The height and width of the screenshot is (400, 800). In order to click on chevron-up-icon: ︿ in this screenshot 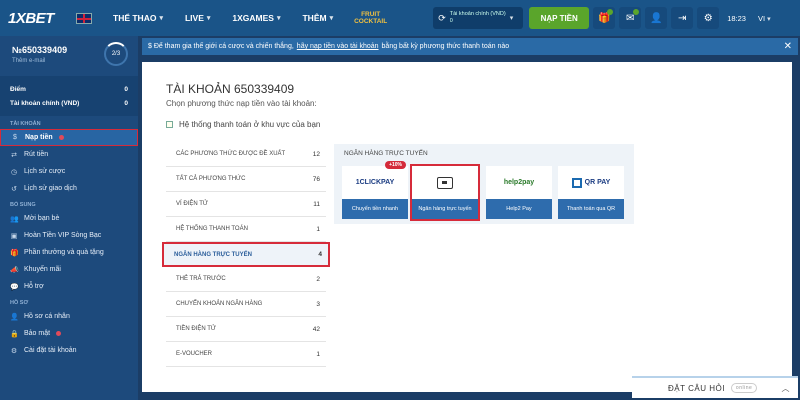, I will do `click(786, 388)`.